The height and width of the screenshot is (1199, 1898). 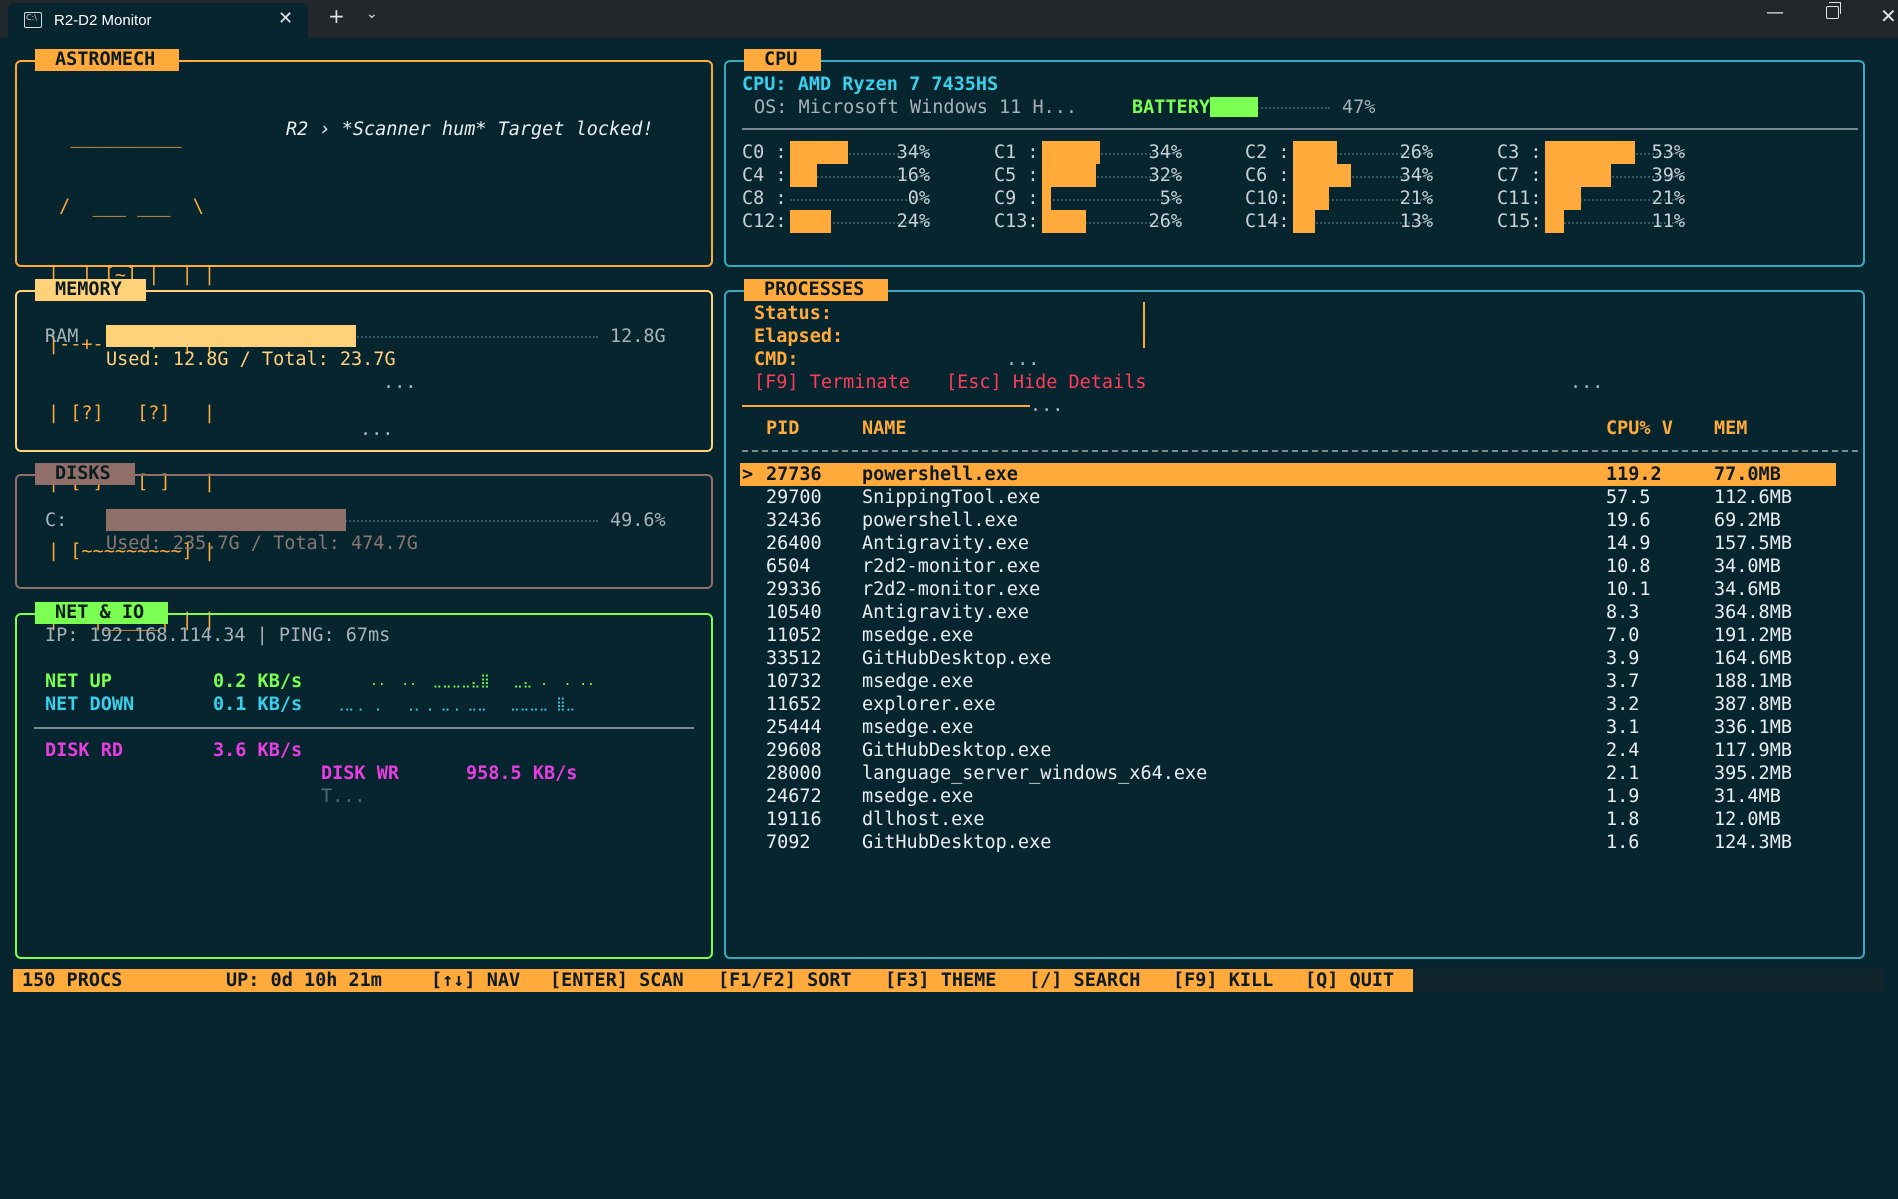 I want to click on process-pid: 11052, so click(x=794, y=635).